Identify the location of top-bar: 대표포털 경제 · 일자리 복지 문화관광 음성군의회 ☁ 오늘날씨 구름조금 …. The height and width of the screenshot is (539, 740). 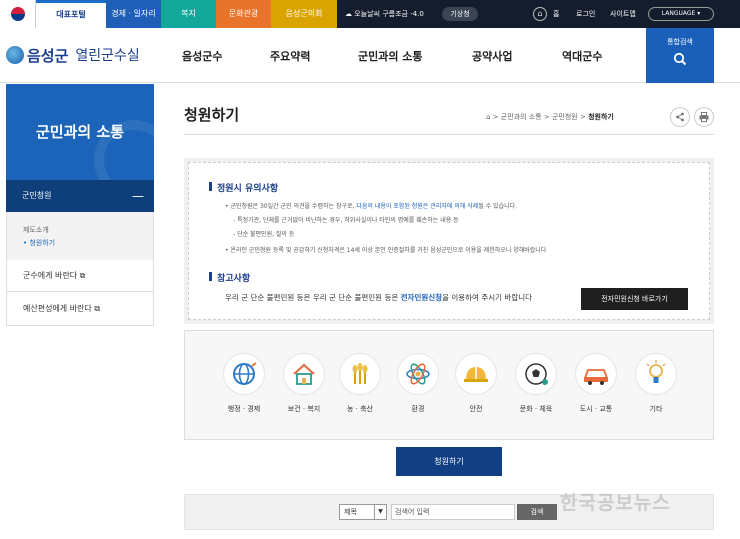
(370, 14).